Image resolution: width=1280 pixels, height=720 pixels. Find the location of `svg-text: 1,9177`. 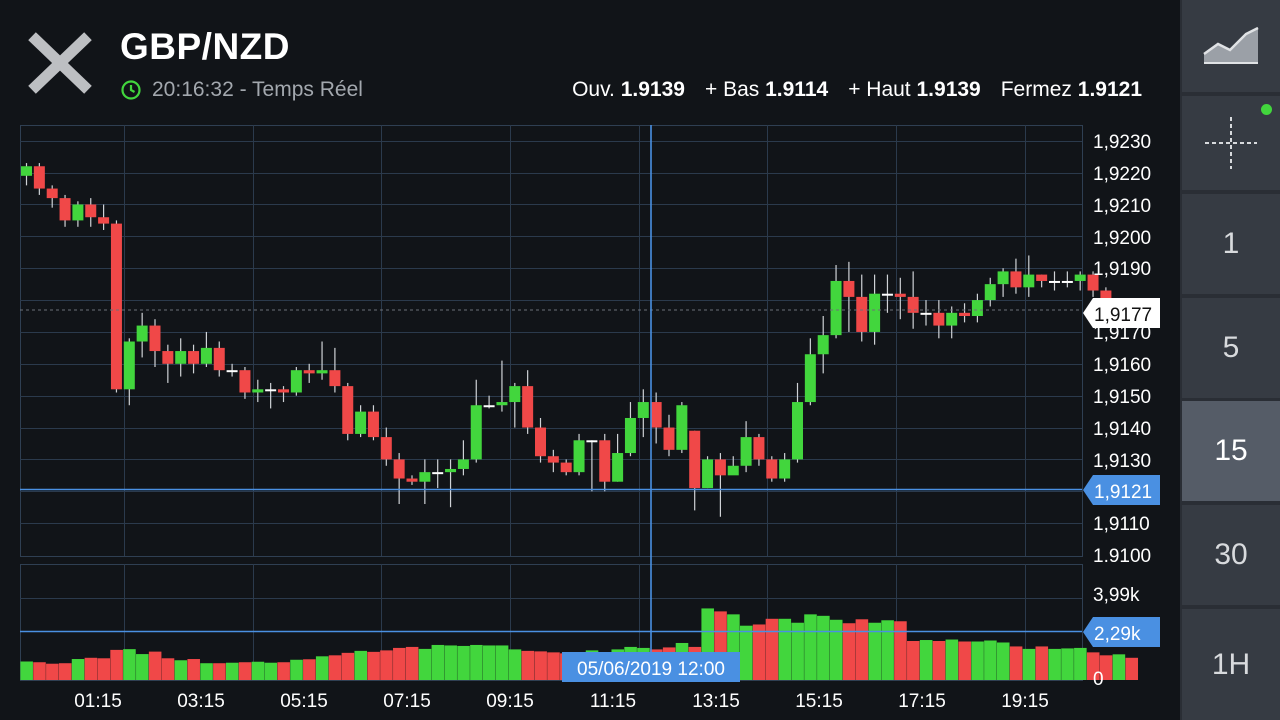

svg-text: 1,9177 is located at coordinates (1123, 315).